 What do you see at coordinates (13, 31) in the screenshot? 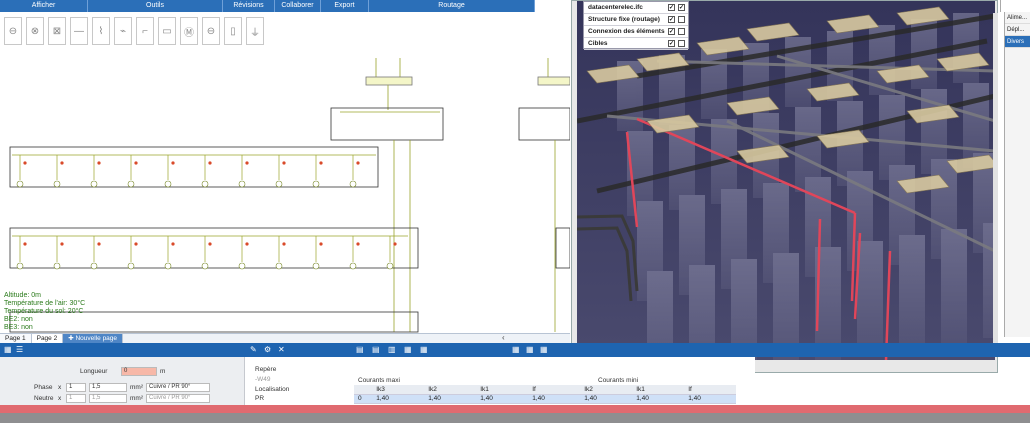
I see `transformer-symbol-icon: ⊖` at bounding box center [13, 31].